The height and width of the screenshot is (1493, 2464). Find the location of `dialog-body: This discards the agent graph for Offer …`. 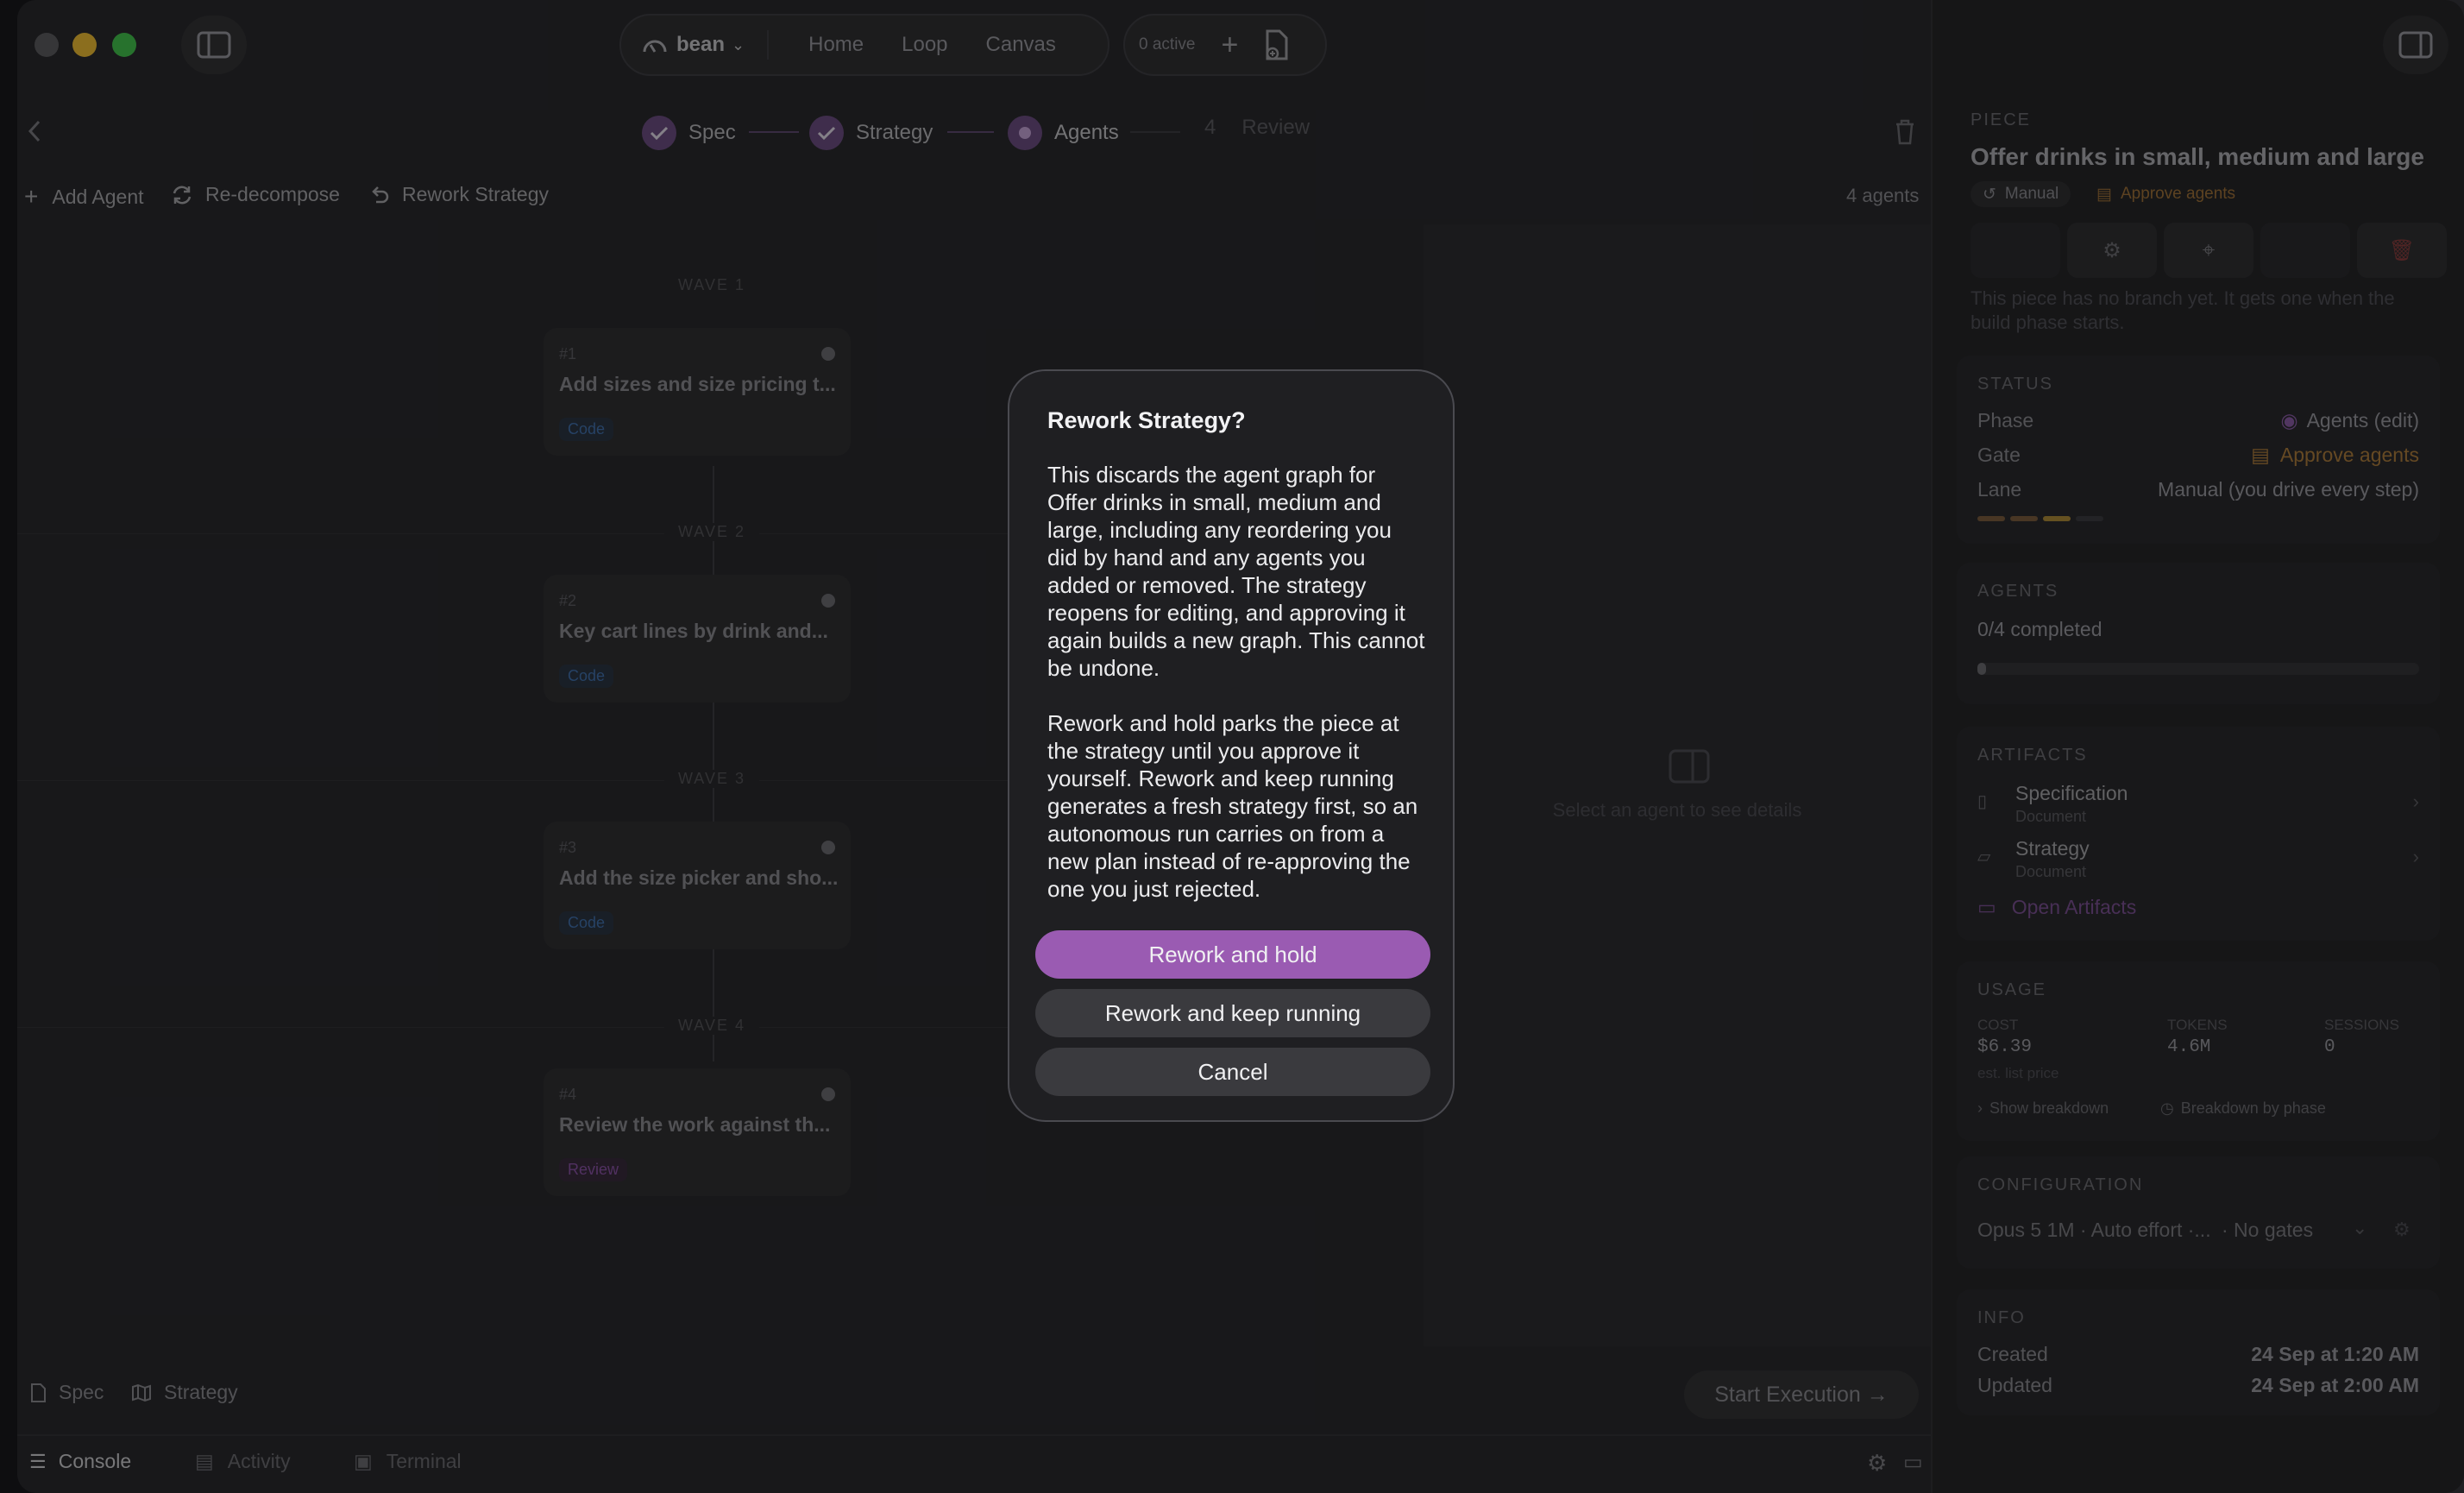

dialog-body: This discards the agent graph for Offer … is located at coordinates (1237, 695).